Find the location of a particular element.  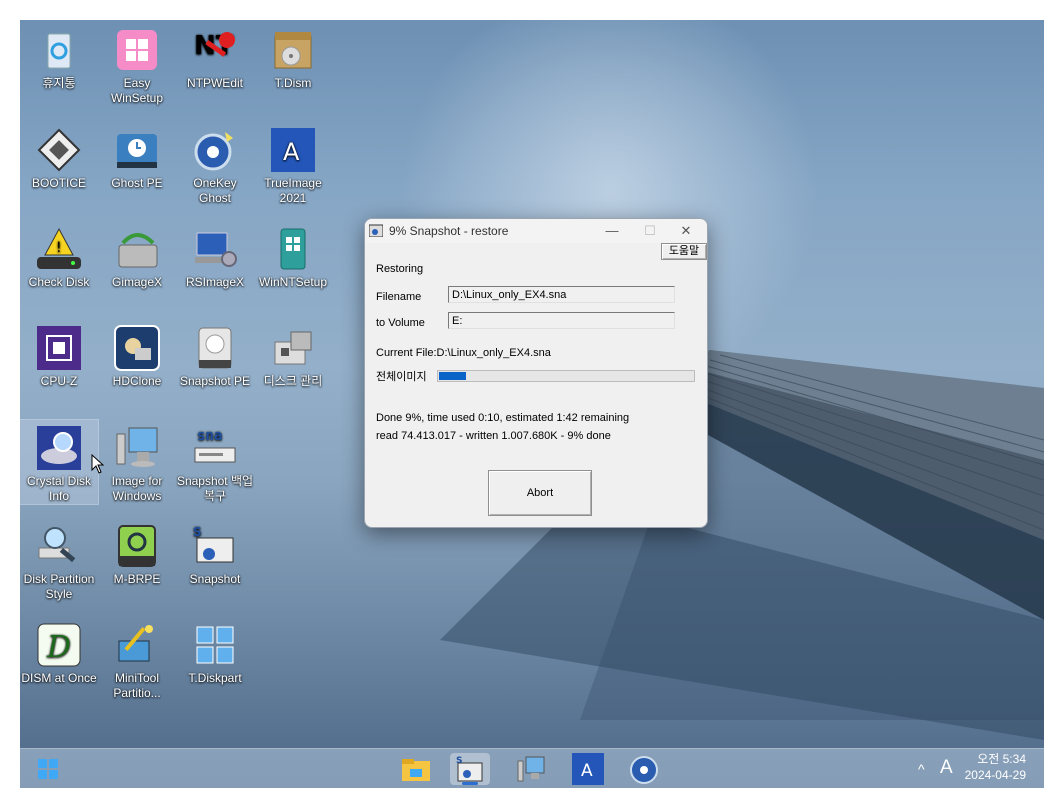

desktop-icon-disk-partition-style: Disk Partition Style is located at coordinates (59, 562).